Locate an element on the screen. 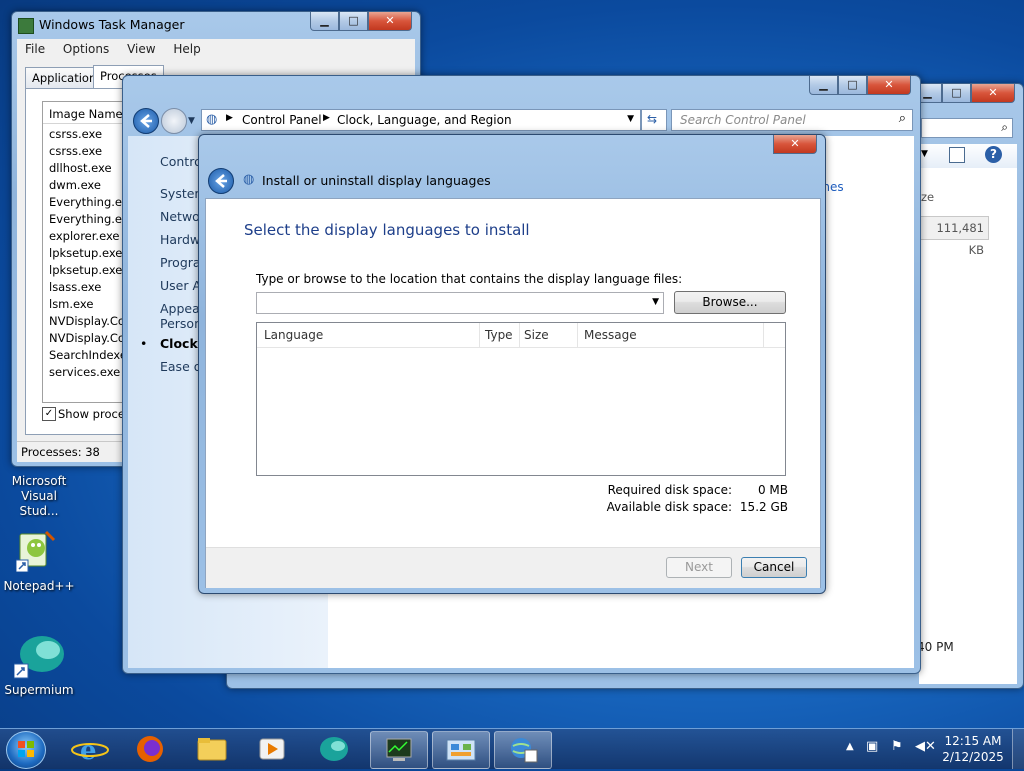 The width and height of the screenshot is (1024, 771). language-list: Language Type Size Message is located at coordinates (521, 399).